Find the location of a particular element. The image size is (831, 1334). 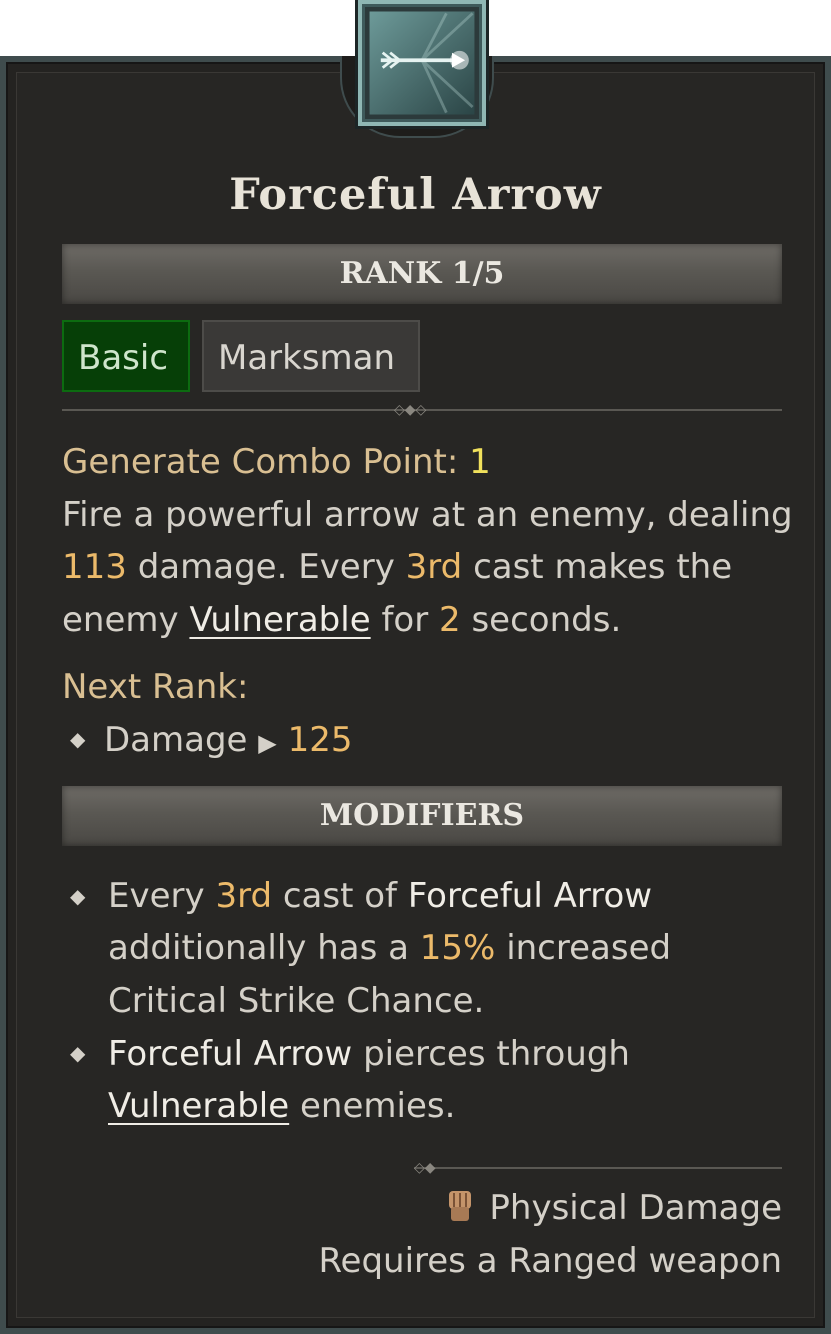

modifier-1-line-2: additionally has a 15% increased is located at coordinates (389, 948).